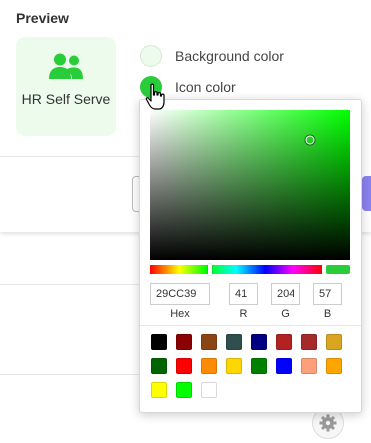 This screenshot has height=443, width=371. Describe the element at coordinates (66, 99) in the screenshot. I see `app-name: HR Self Serve` at that location.